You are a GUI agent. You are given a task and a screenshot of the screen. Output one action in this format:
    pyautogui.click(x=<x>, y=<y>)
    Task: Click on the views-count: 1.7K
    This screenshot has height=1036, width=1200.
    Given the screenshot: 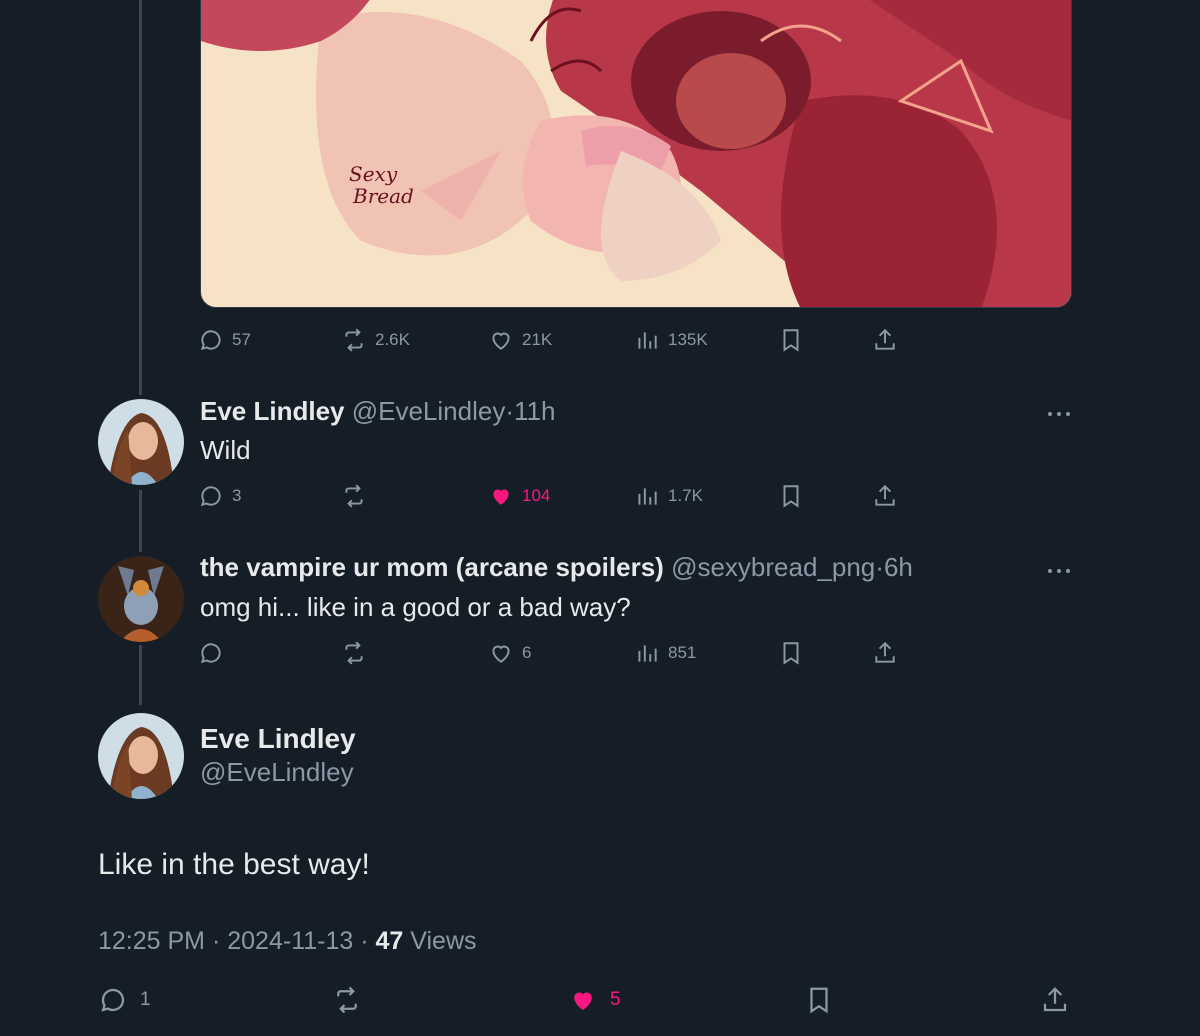 What is the action you would take?
    pyautogui.click(x=685, y=495)
    